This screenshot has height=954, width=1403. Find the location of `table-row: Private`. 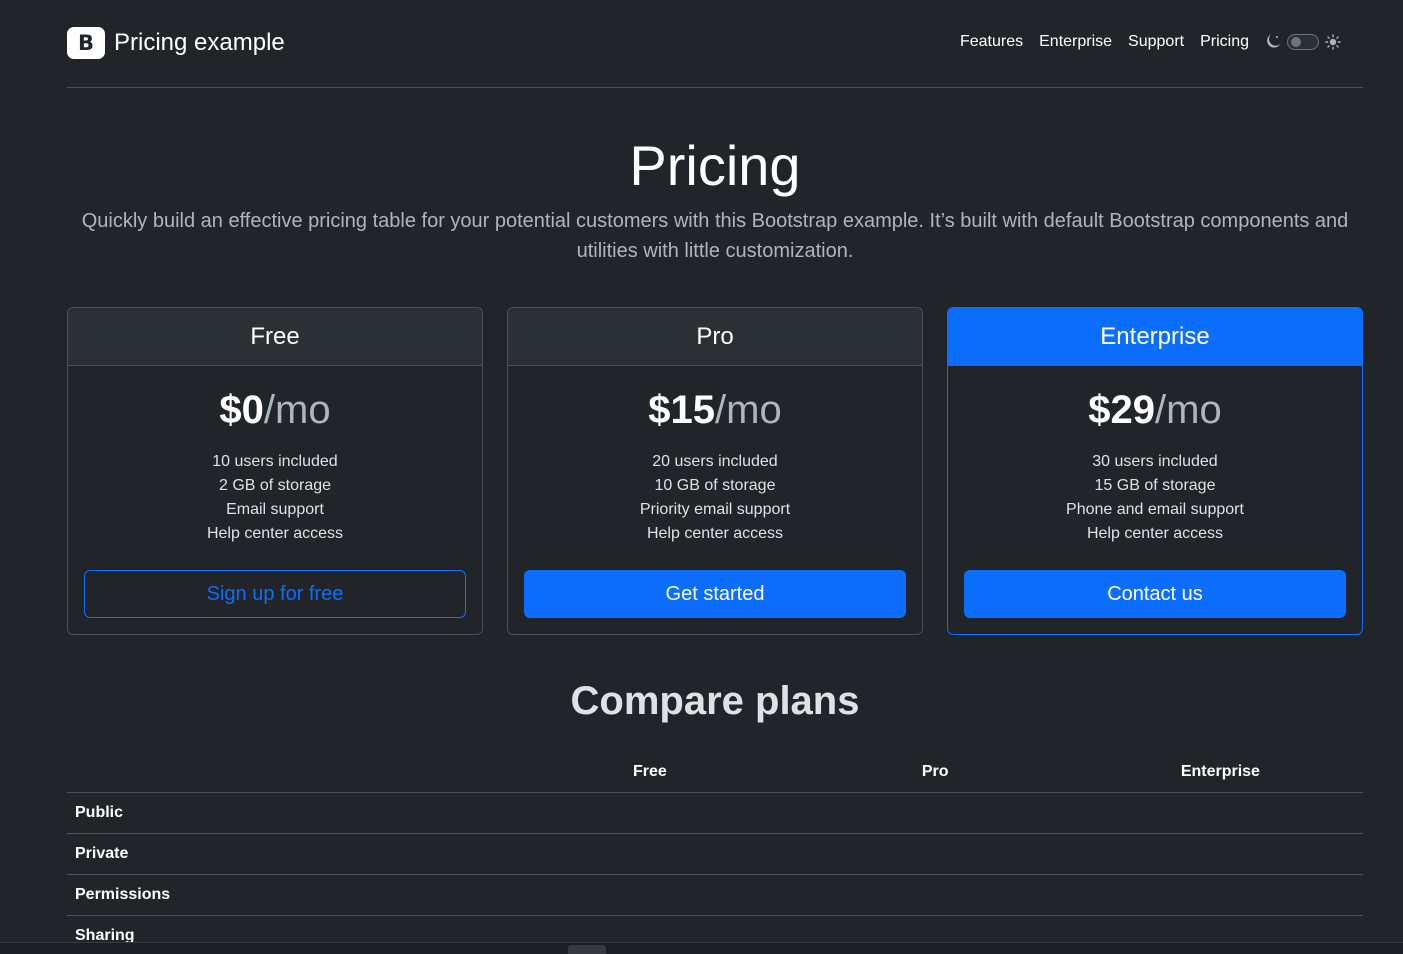

table-row: Private is located at coordinates (715, 854).